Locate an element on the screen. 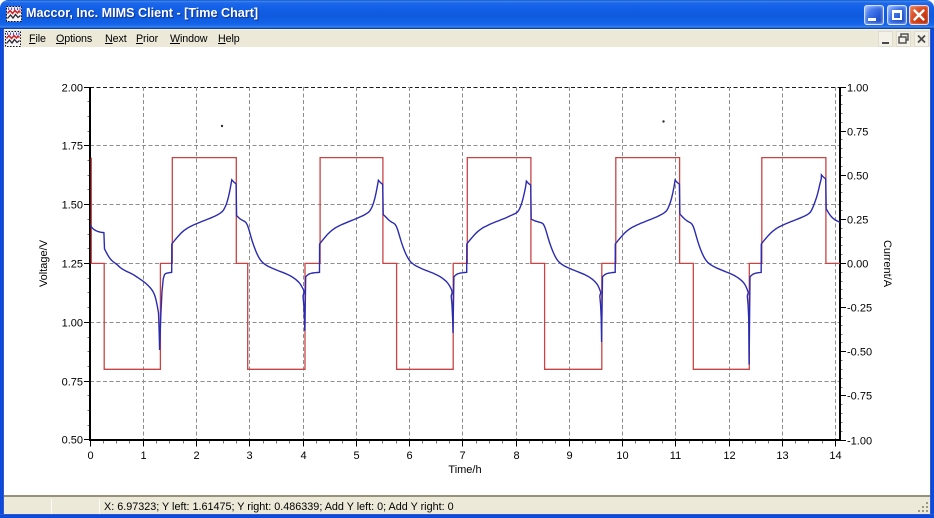 The width and height of the screenshot is (934, 518). svg-text: 0.25 is located at coordinates (857, 220).